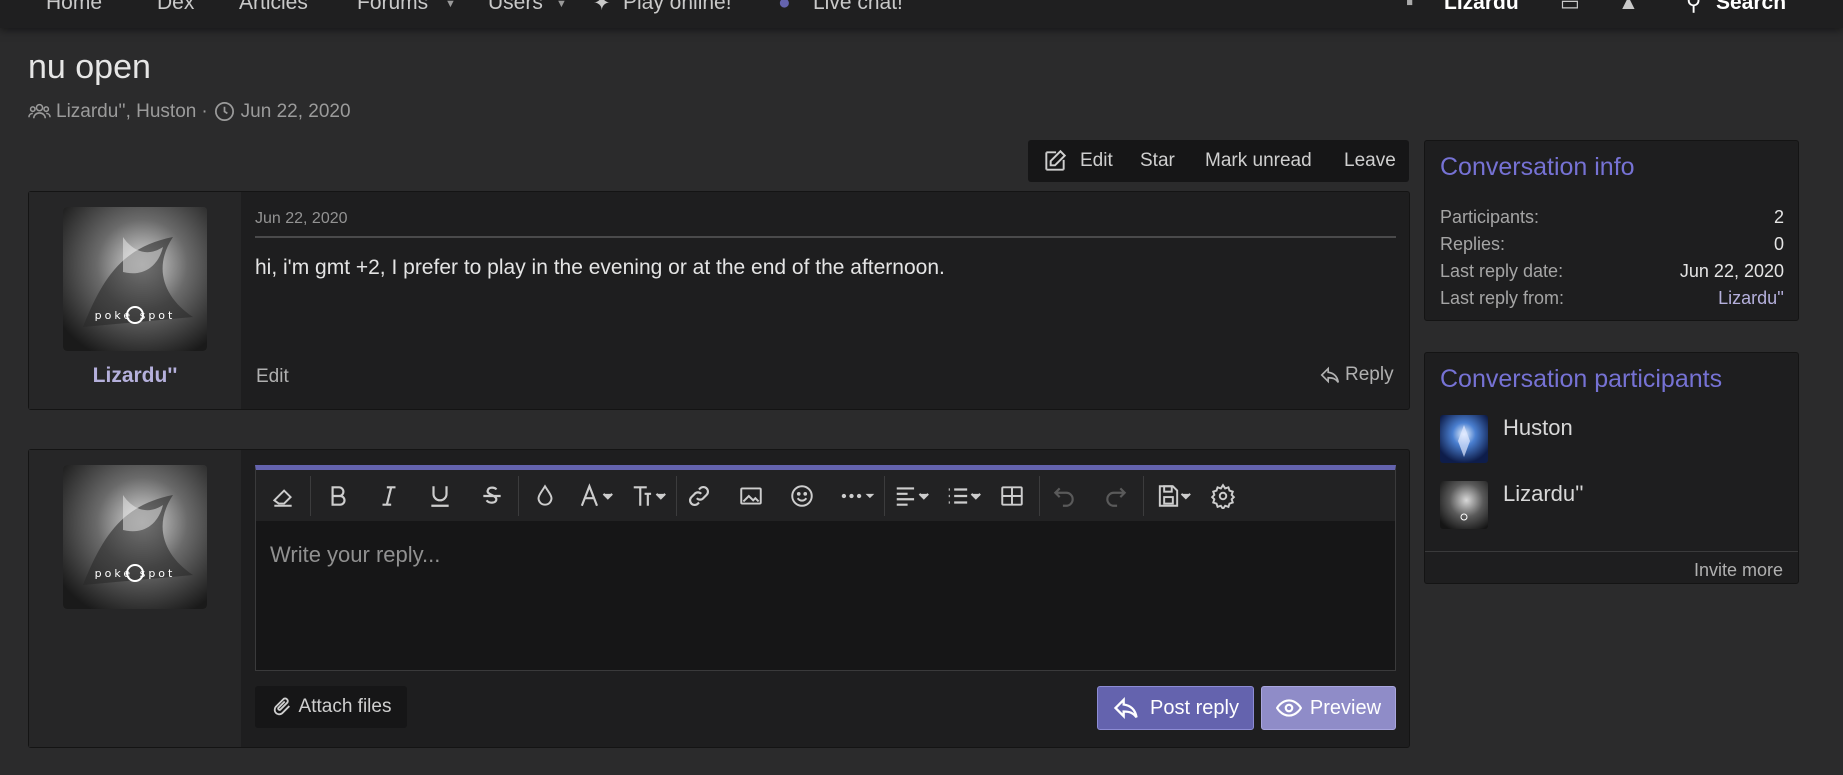 The width and height of the screenshot is (1843, 775). What do you see at coordinates (440, 496) in the screenshot?
I see `underline-icon` at bounding box center [440, 496].